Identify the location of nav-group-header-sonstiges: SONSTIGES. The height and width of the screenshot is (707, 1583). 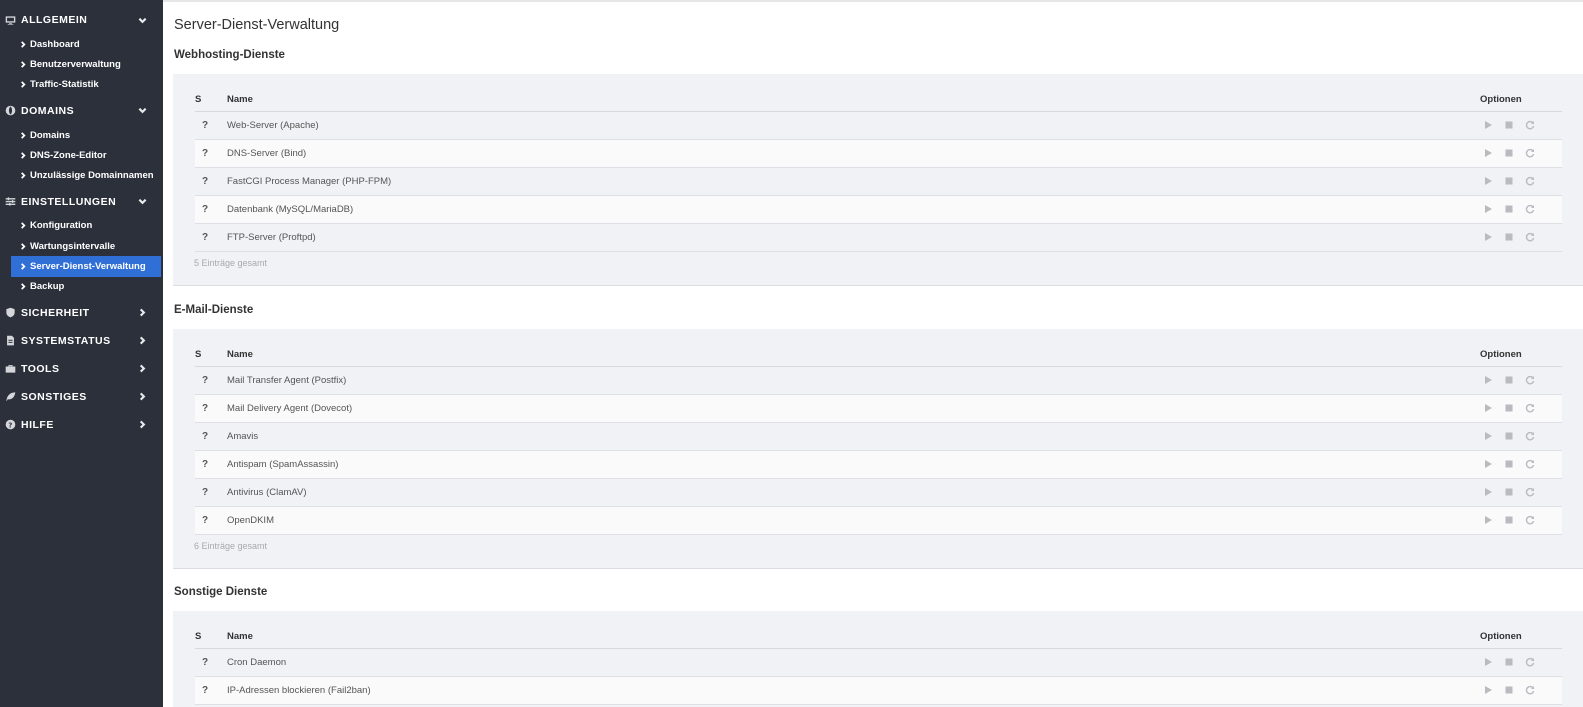
(81, 397).